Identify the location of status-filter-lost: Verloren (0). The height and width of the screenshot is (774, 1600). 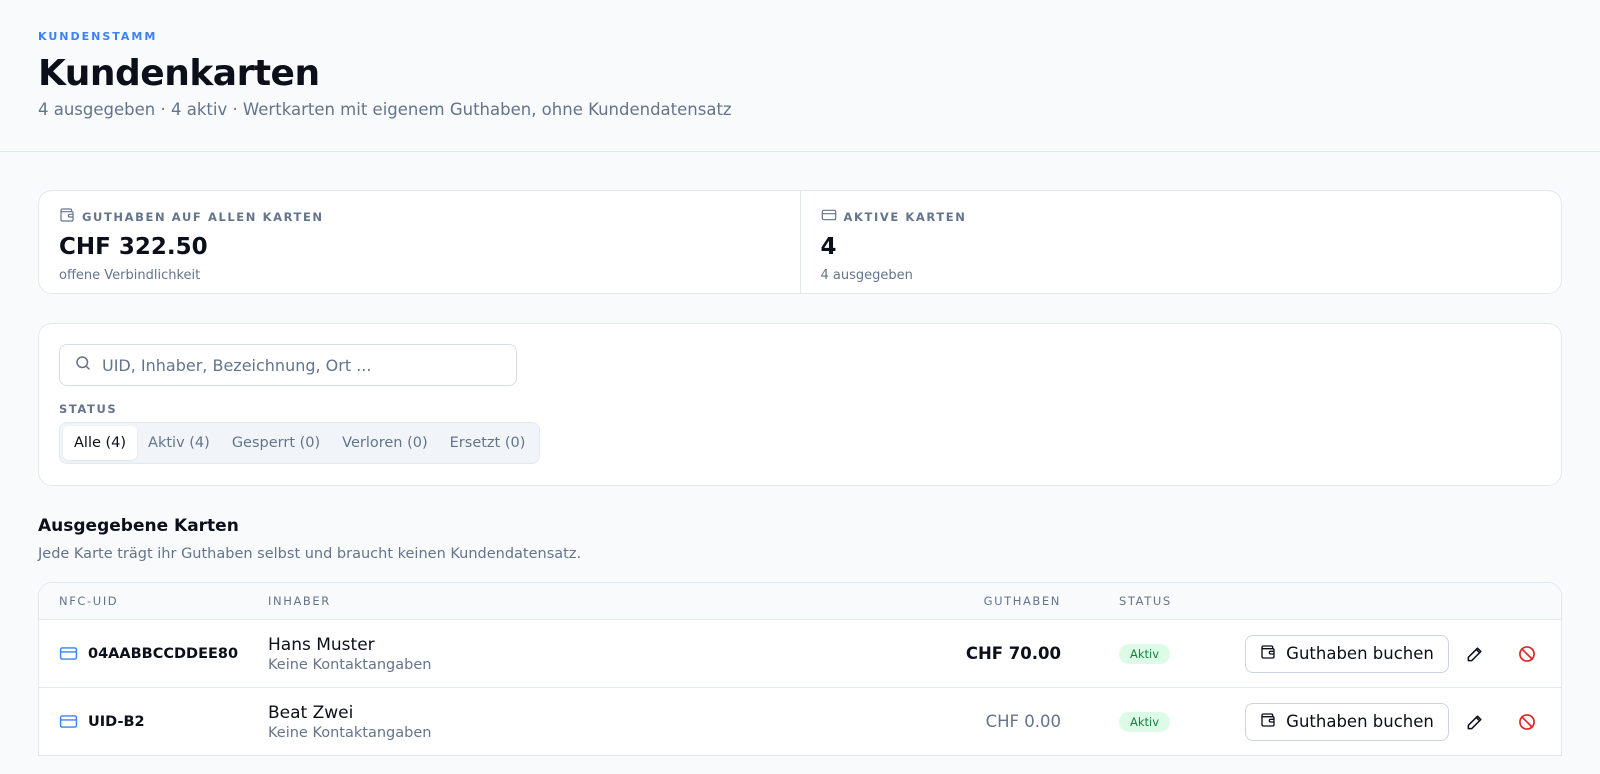
(384, 443).